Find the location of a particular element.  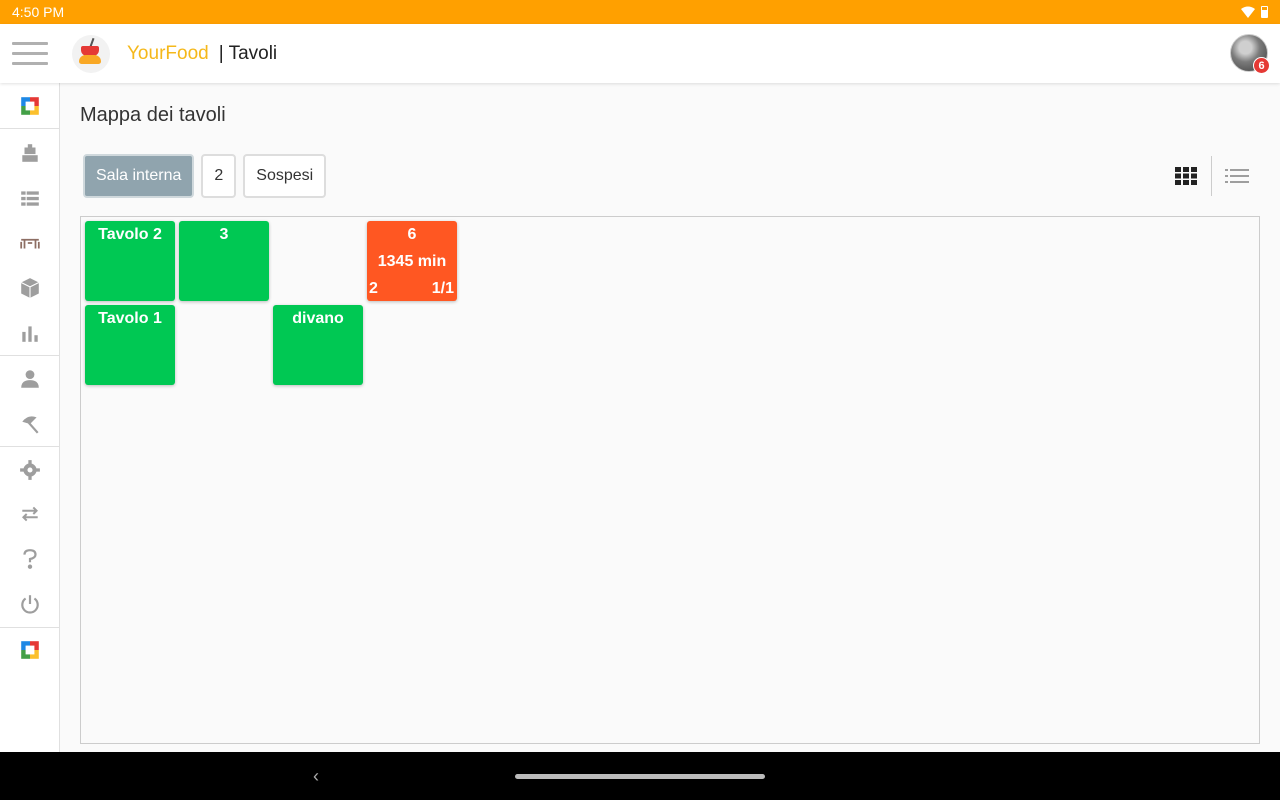

notification-badge: 6 is located at coordinates (1261, 65).